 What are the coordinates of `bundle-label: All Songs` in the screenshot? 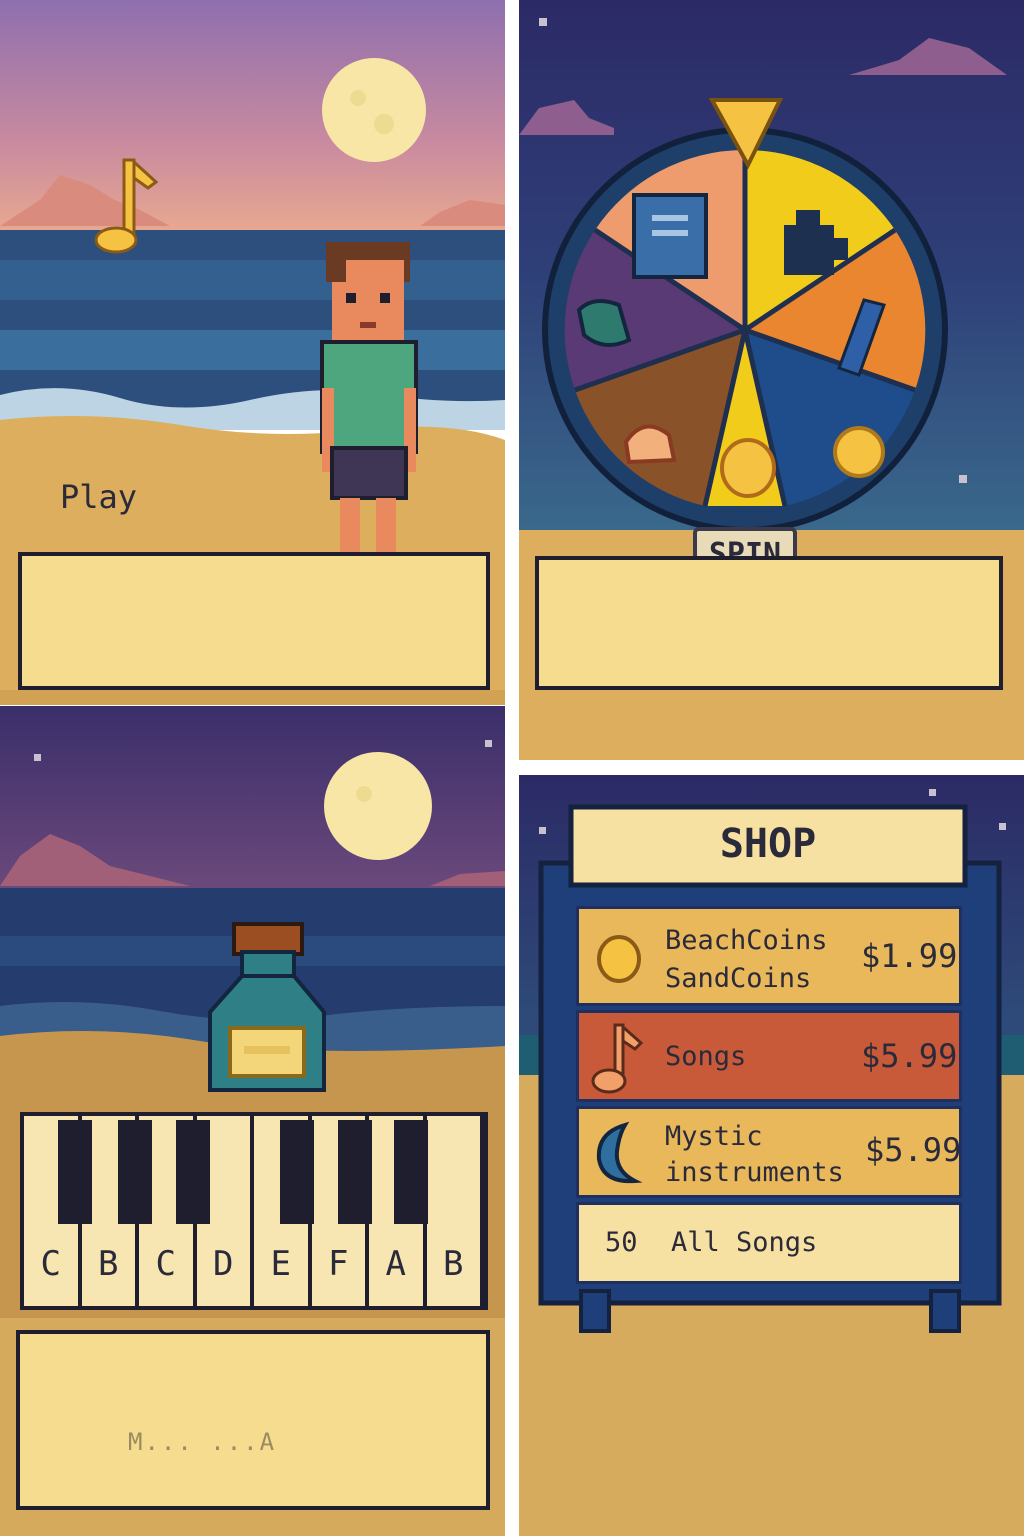 It's located at (744, 1242).